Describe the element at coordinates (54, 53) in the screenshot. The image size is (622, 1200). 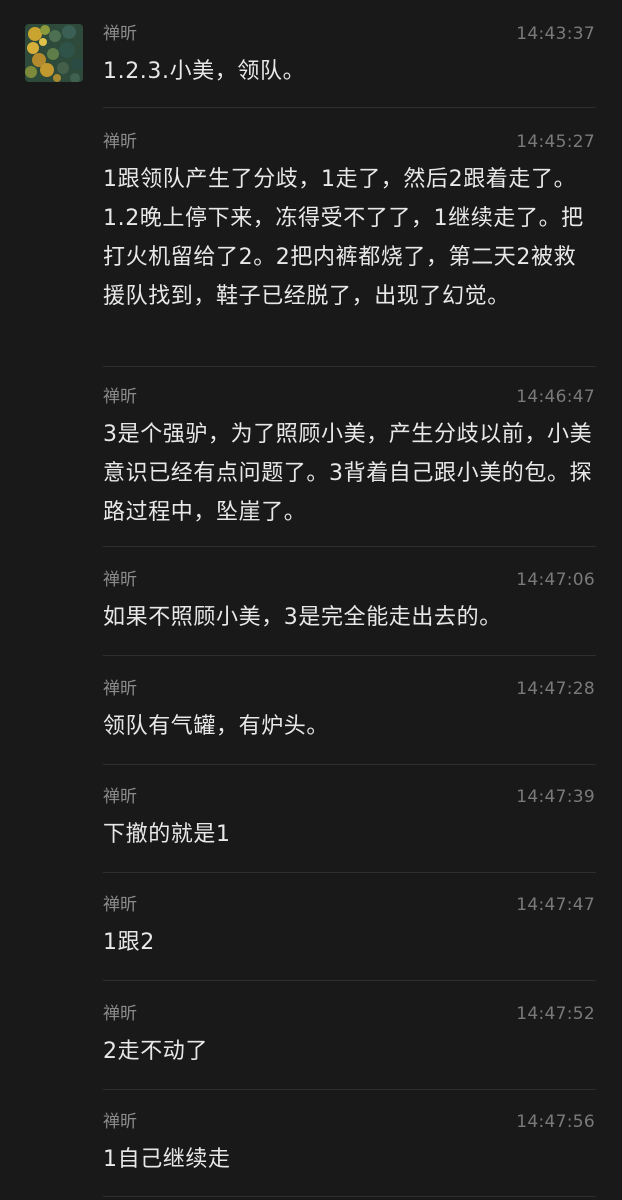
I see `avatar` at that location.